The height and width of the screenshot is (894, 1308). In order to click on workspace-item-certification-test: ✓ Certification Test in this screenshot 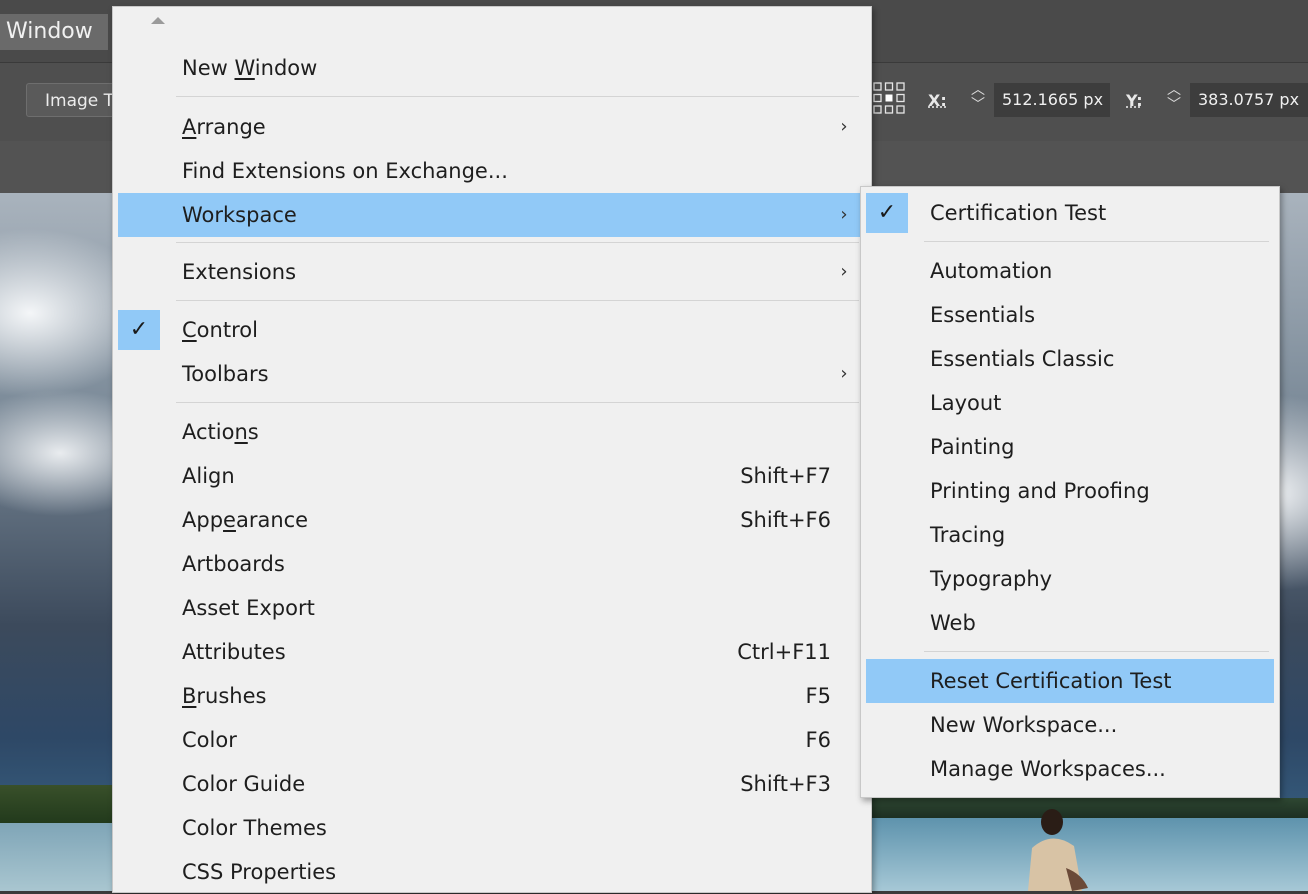, I will do `click(1070, 213)`.